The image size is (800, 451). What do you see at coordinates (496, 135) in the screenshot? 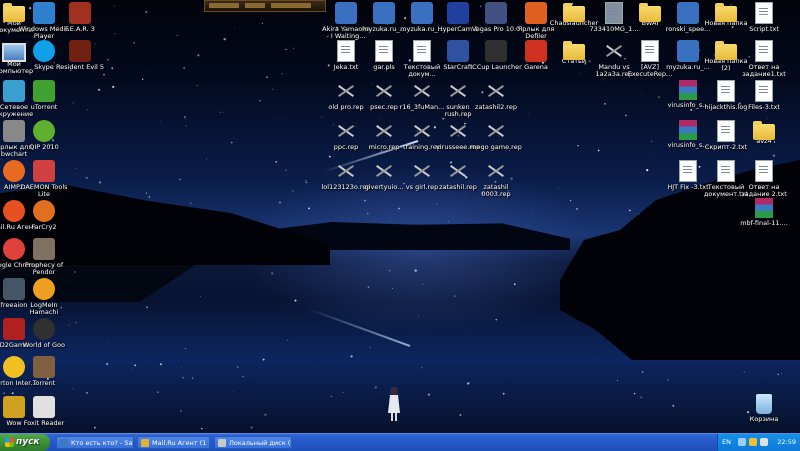
I see `desktop-icon: mego game.rep` at bounding box center [496, 135].